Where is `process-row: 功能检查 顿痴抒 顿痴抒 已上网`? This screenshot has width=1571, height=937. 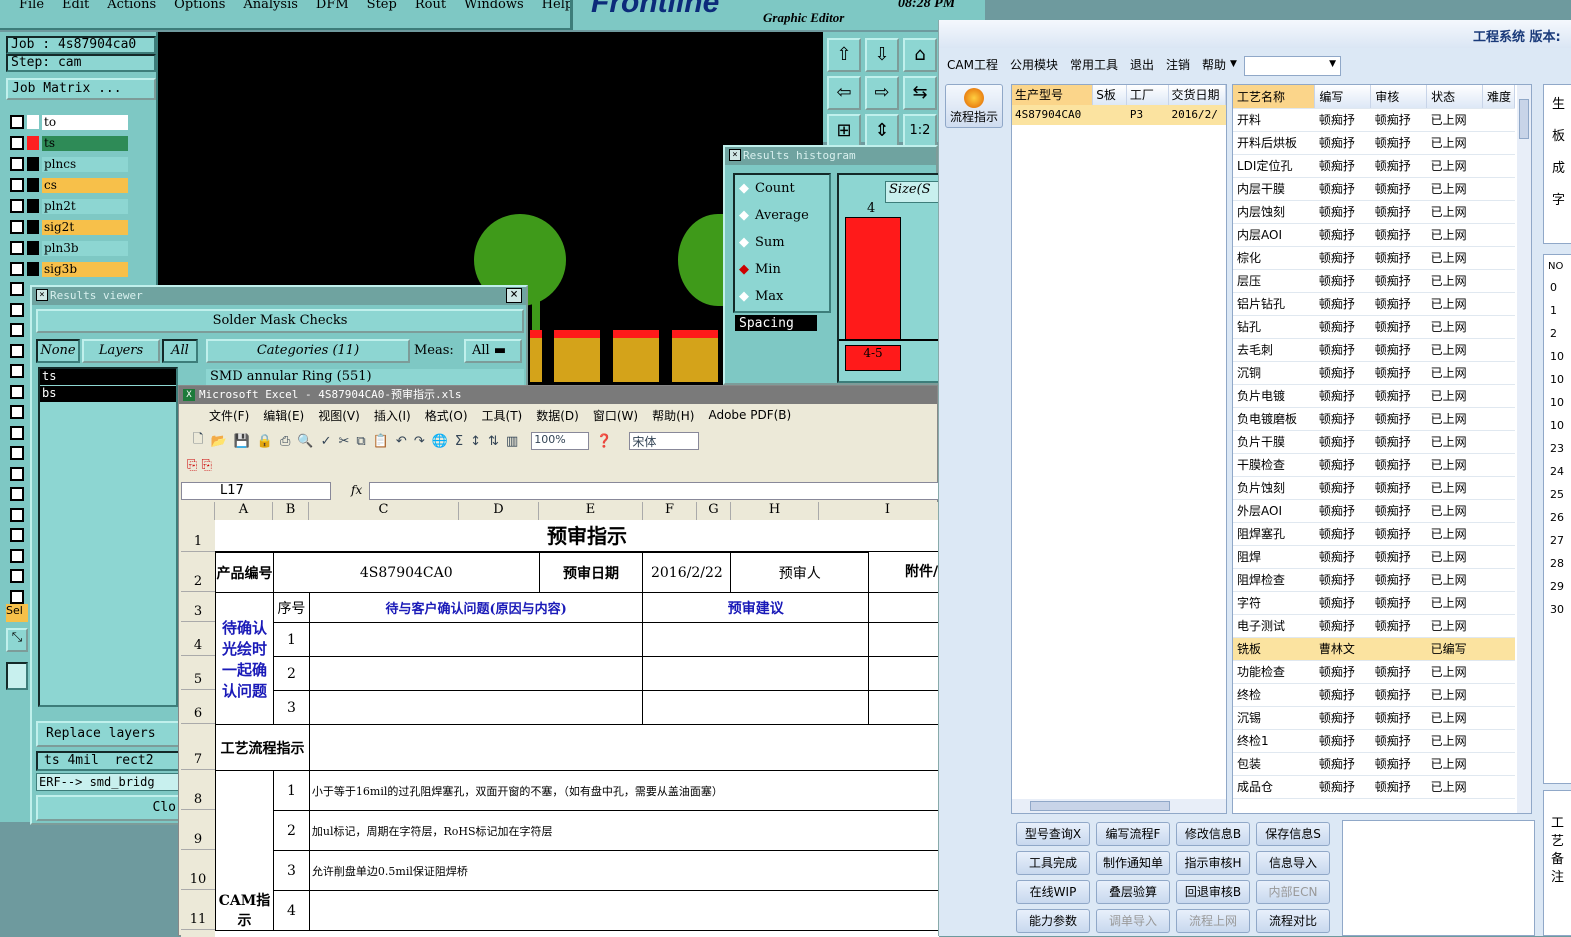 process-row: 功能检查 顿痴抒 顿痴抒 已上网 is located at coordinates (1374, 672).